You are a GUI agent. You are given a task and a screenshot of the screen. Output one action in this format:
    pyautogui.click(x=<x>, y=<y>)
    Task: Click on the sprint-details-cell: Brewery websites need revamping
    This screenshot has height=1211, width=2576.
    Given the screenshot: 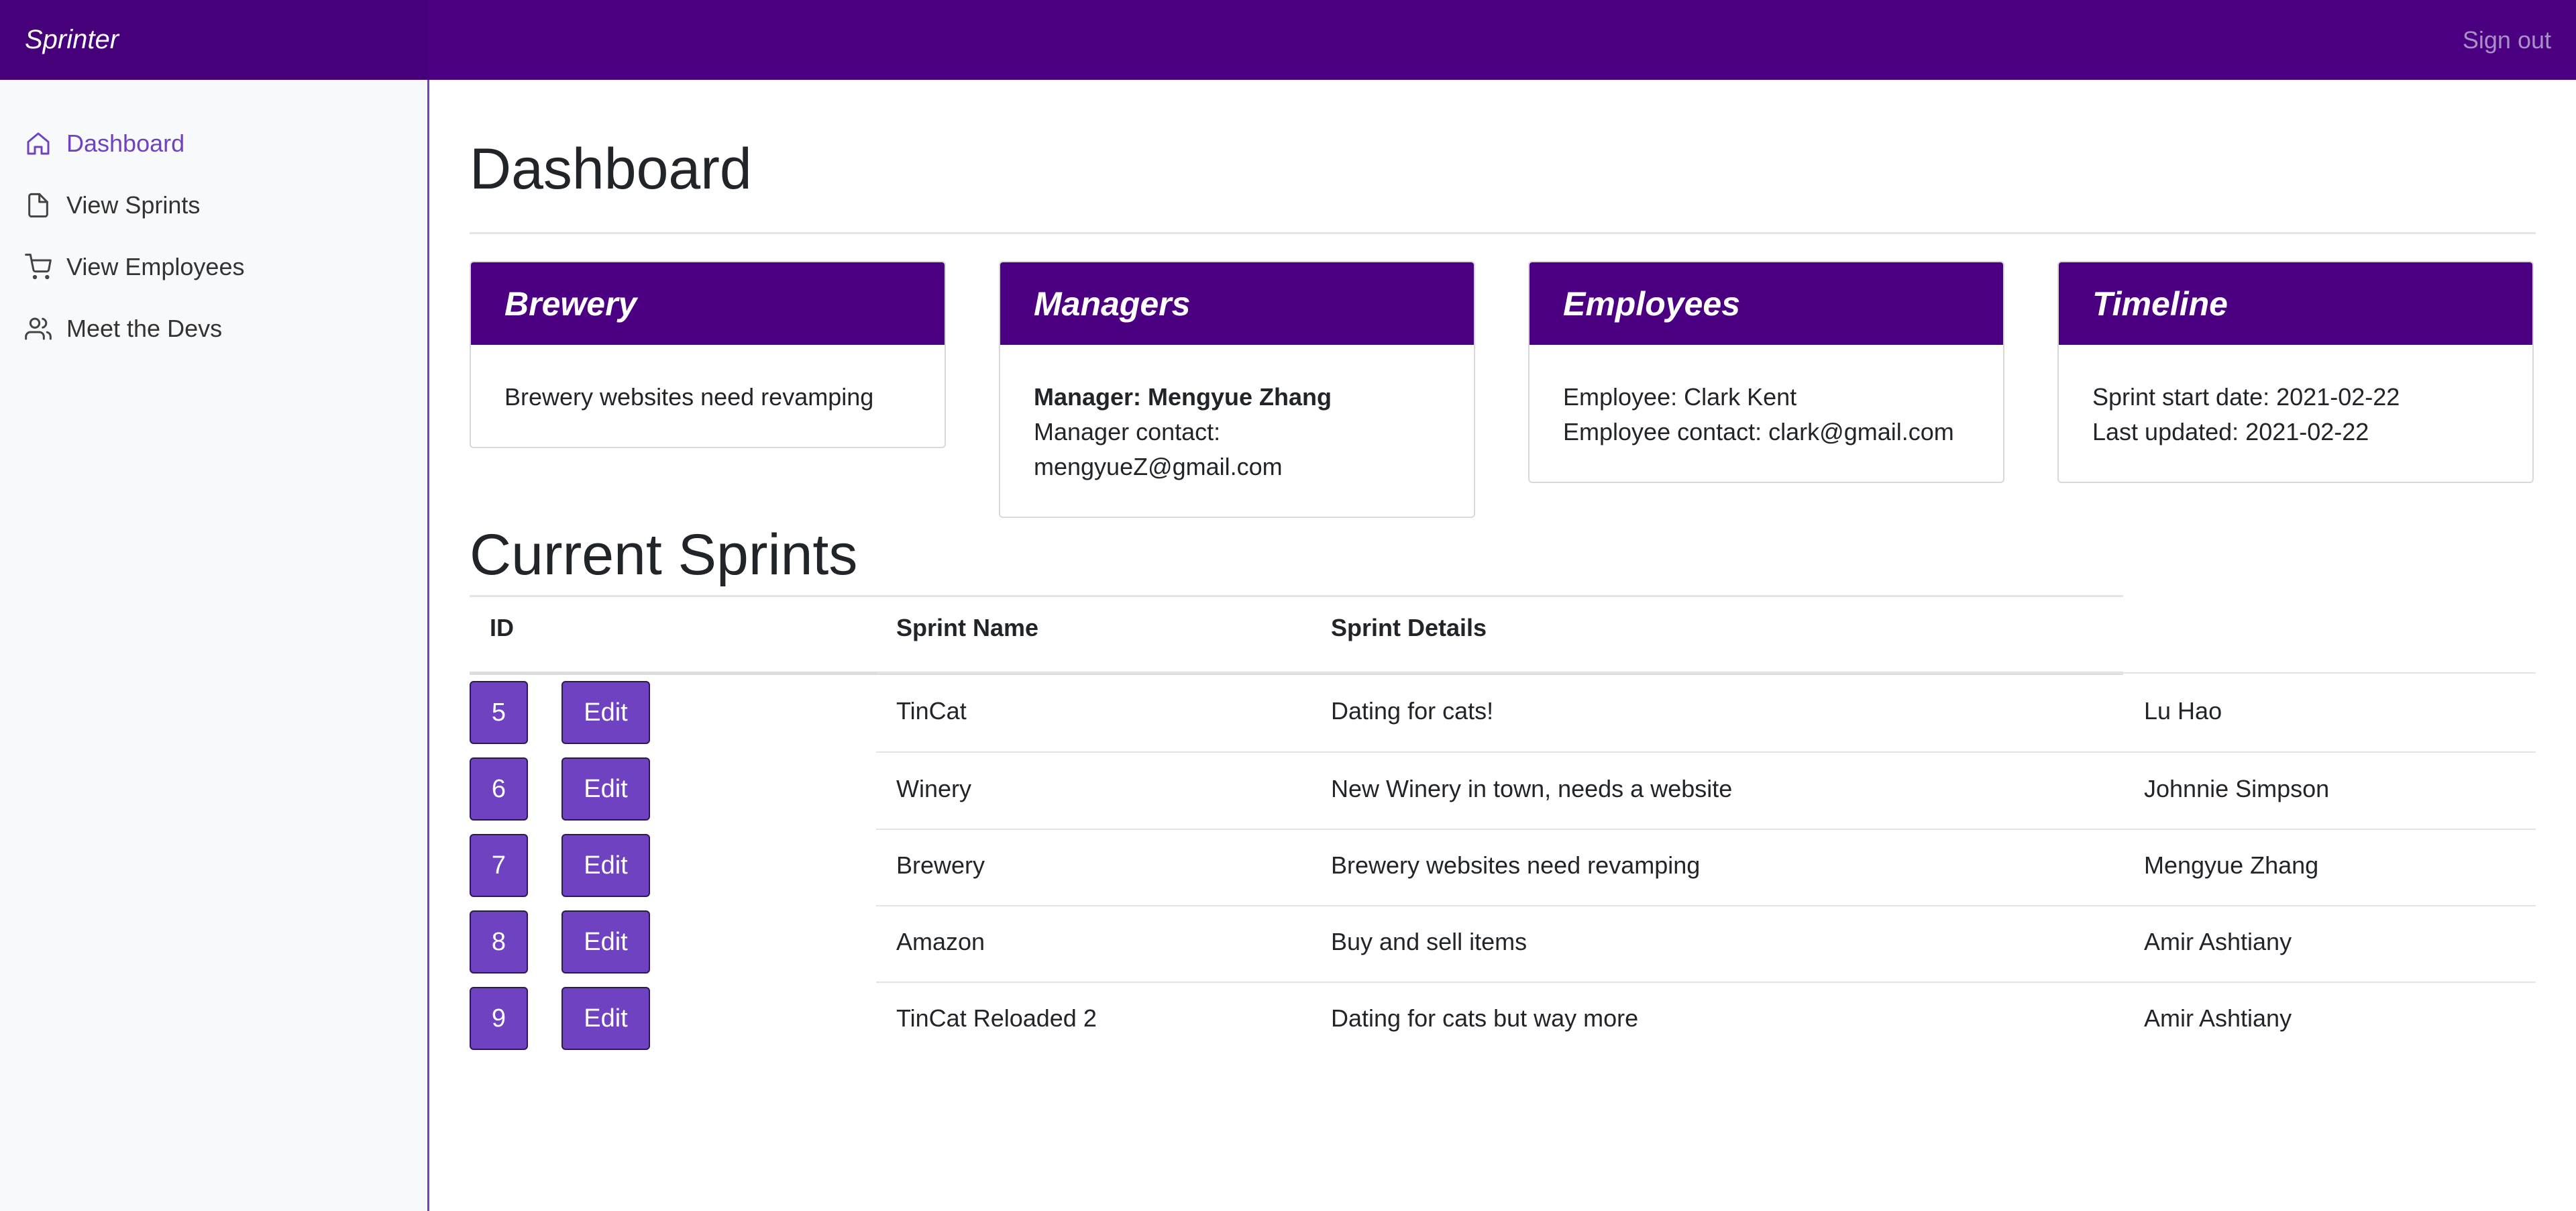 What is the action you would take?
    pyautogui.click(x=1516, y=865)
    